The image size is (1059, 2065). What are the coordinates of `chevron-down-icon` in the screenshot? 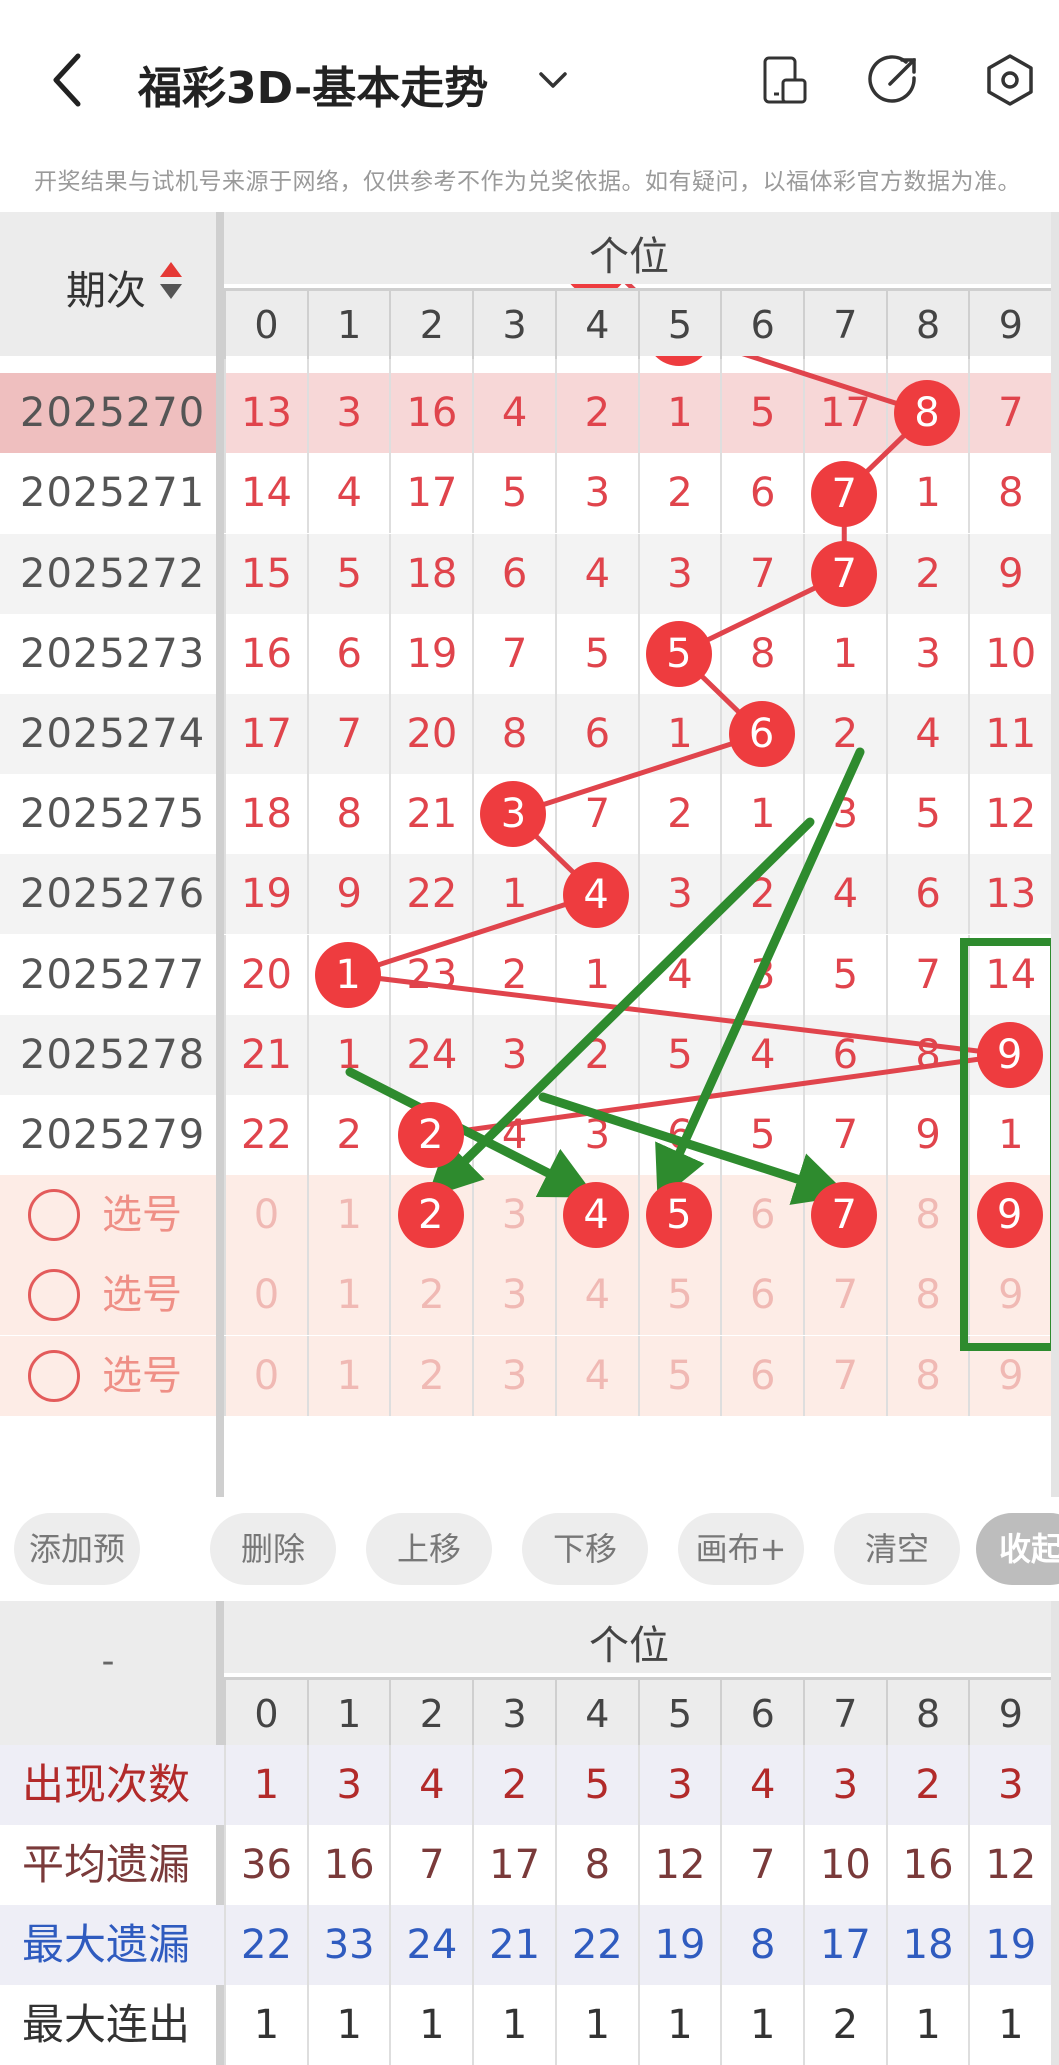 It's located at (553, 80).